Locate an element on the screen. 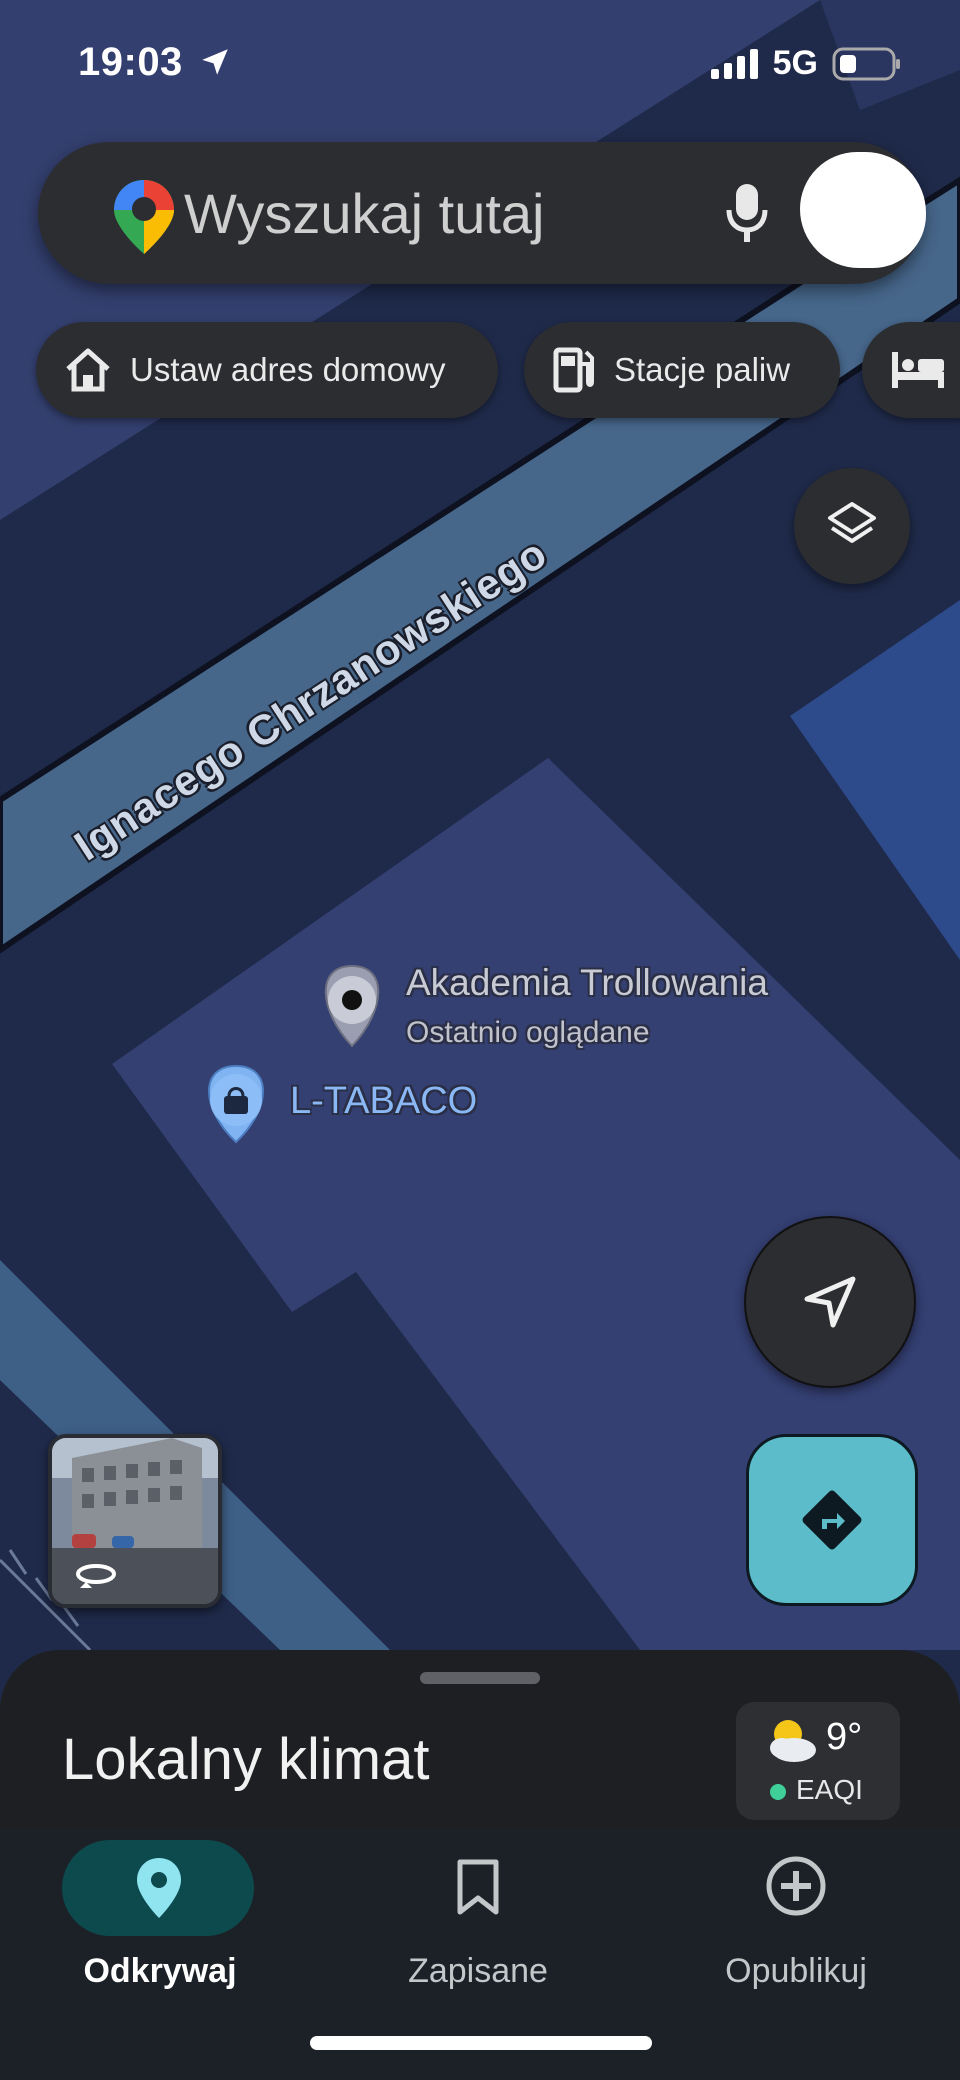 This screenshot has width=960, height=2080. nav-label: Opublikuj is located at coordinates (796, 1971).